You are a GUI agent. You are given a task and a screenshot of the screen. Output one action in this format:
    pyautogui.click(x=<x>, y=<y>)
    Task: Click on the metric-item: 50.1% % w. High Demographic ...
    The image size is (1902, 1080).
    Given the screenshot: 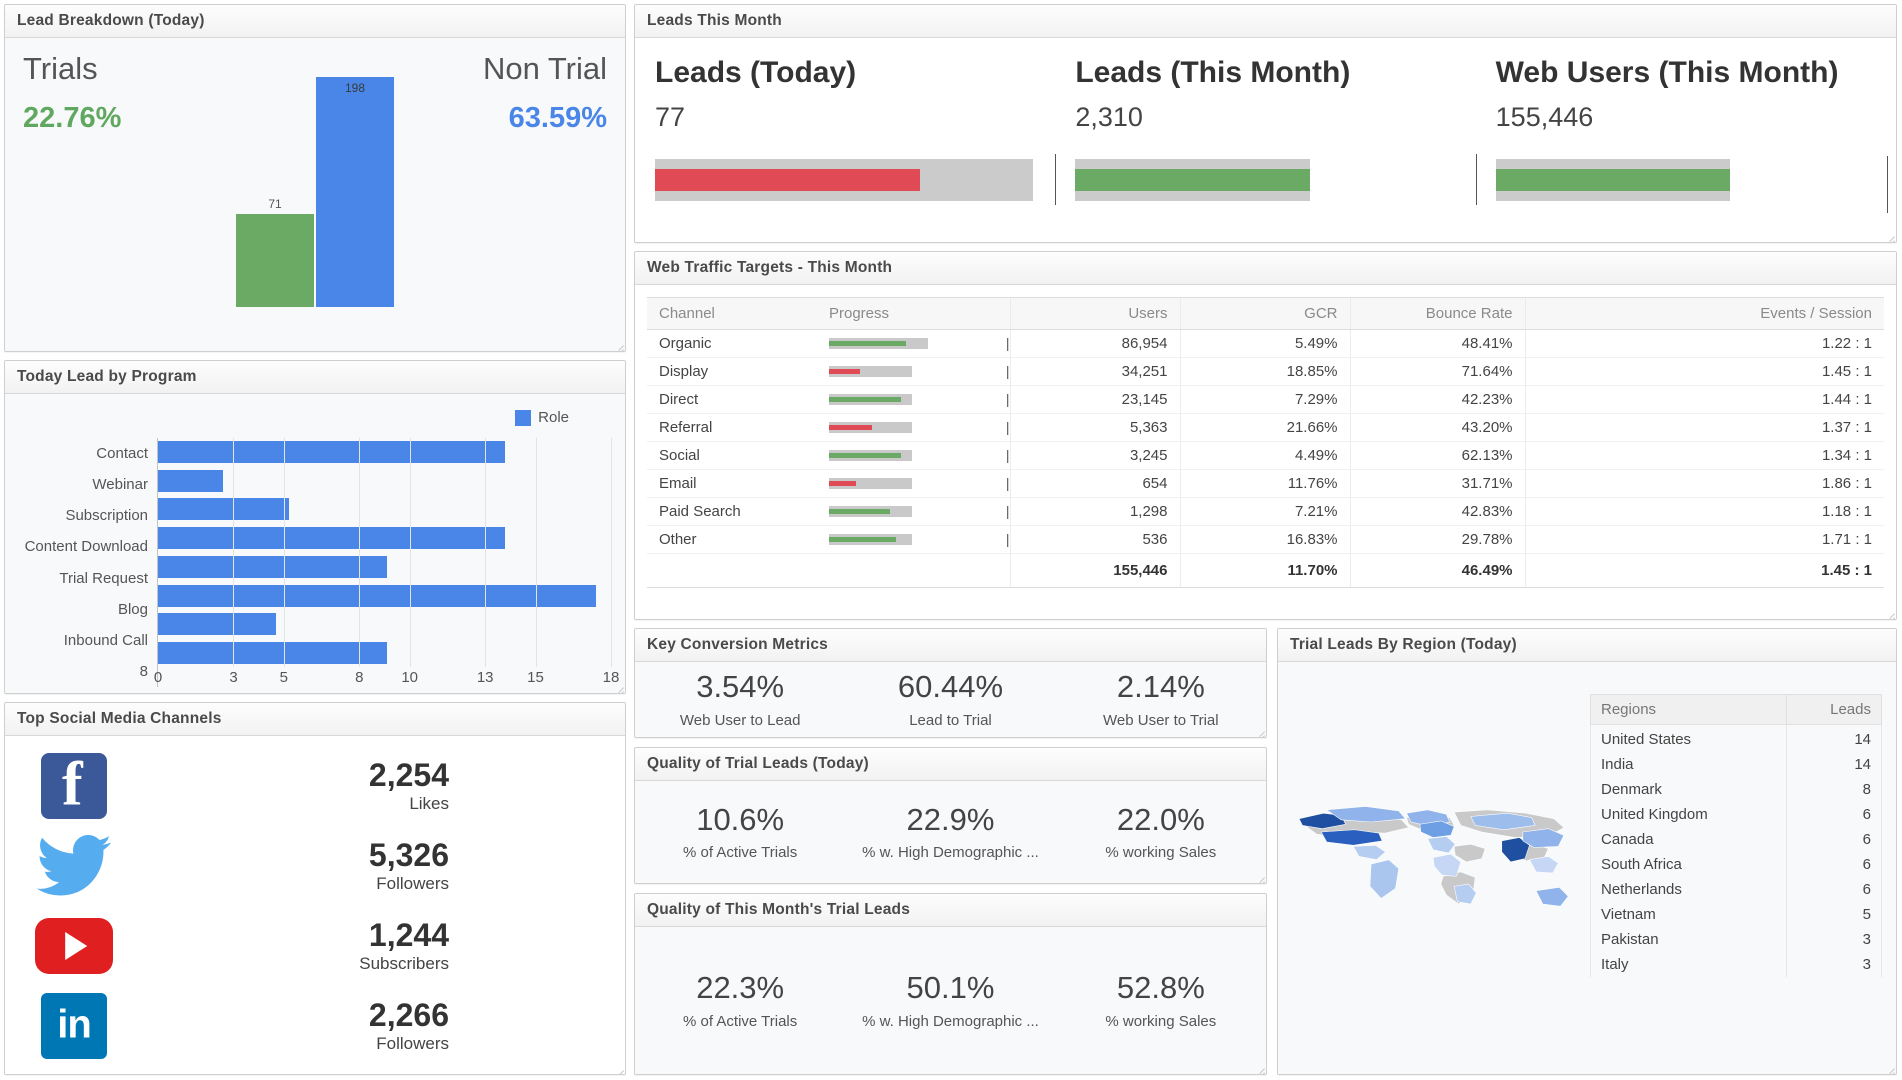 What is the action you would take?
    pyautogui.click(x=950, y=1000)
    